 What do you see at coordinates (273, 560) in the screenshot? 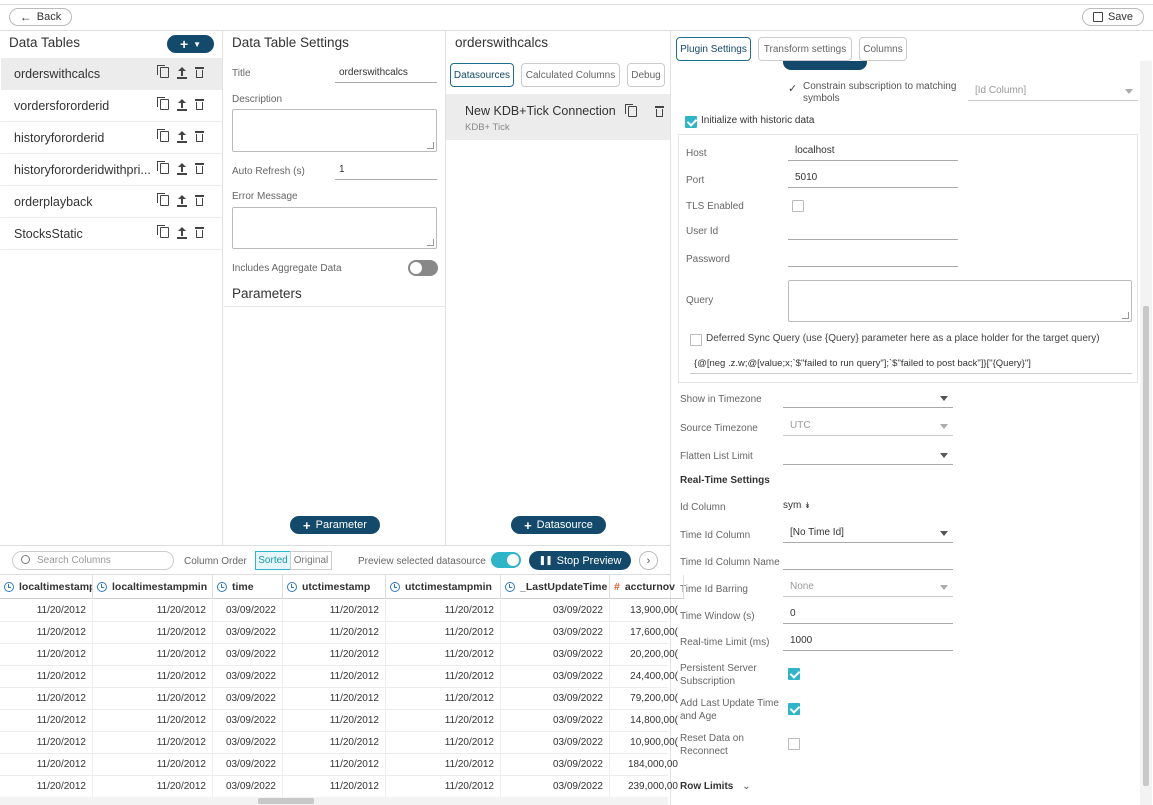
I see `sorted-toggle: Sorted` at bounding box center [273, 560].